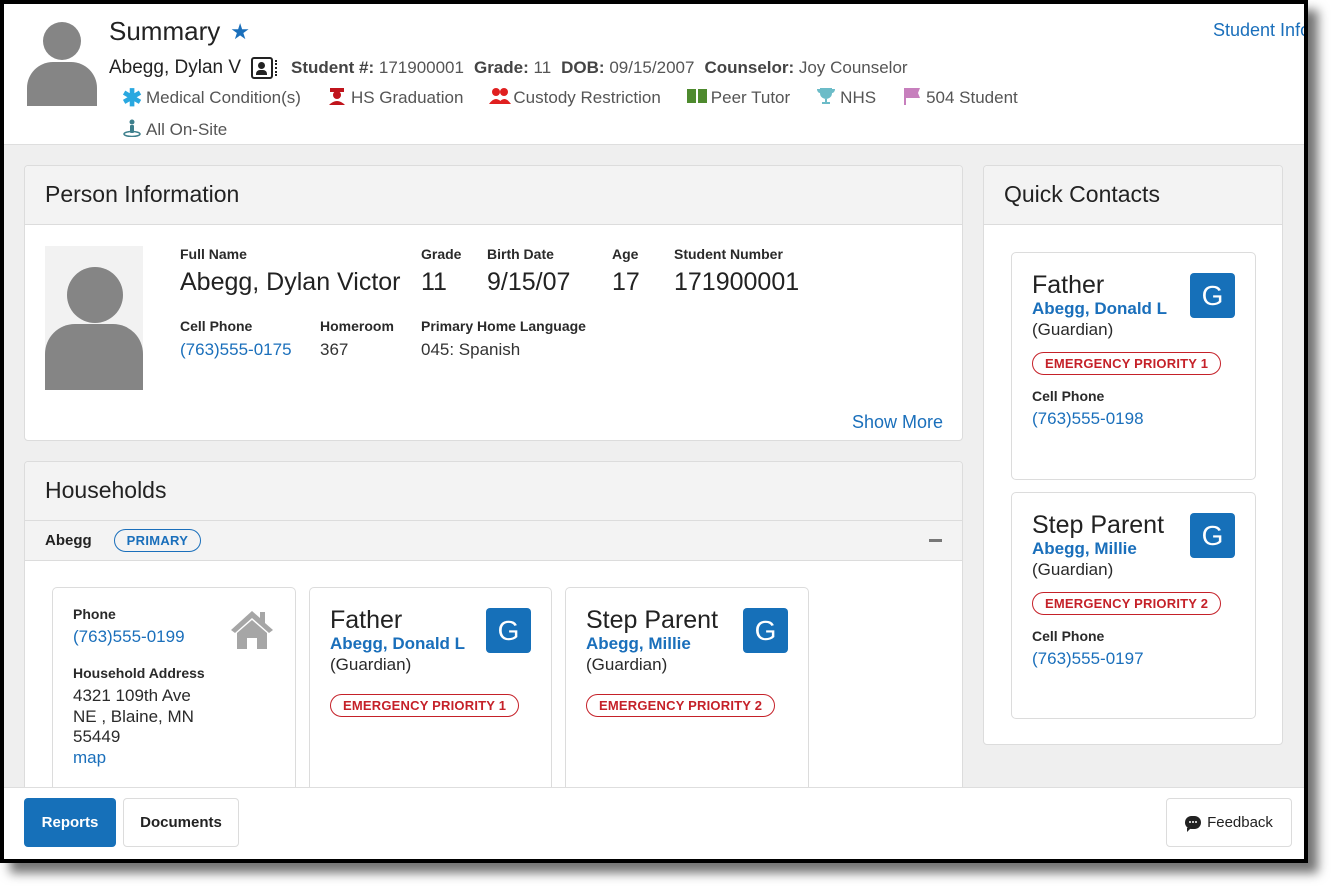 The height and width of the screenshot is (886, 1331). What do you see at coordinates (223, 97) in the screenshot?
I see `flag-label: Medical Condition(s)` at bounding box center [223, 97].